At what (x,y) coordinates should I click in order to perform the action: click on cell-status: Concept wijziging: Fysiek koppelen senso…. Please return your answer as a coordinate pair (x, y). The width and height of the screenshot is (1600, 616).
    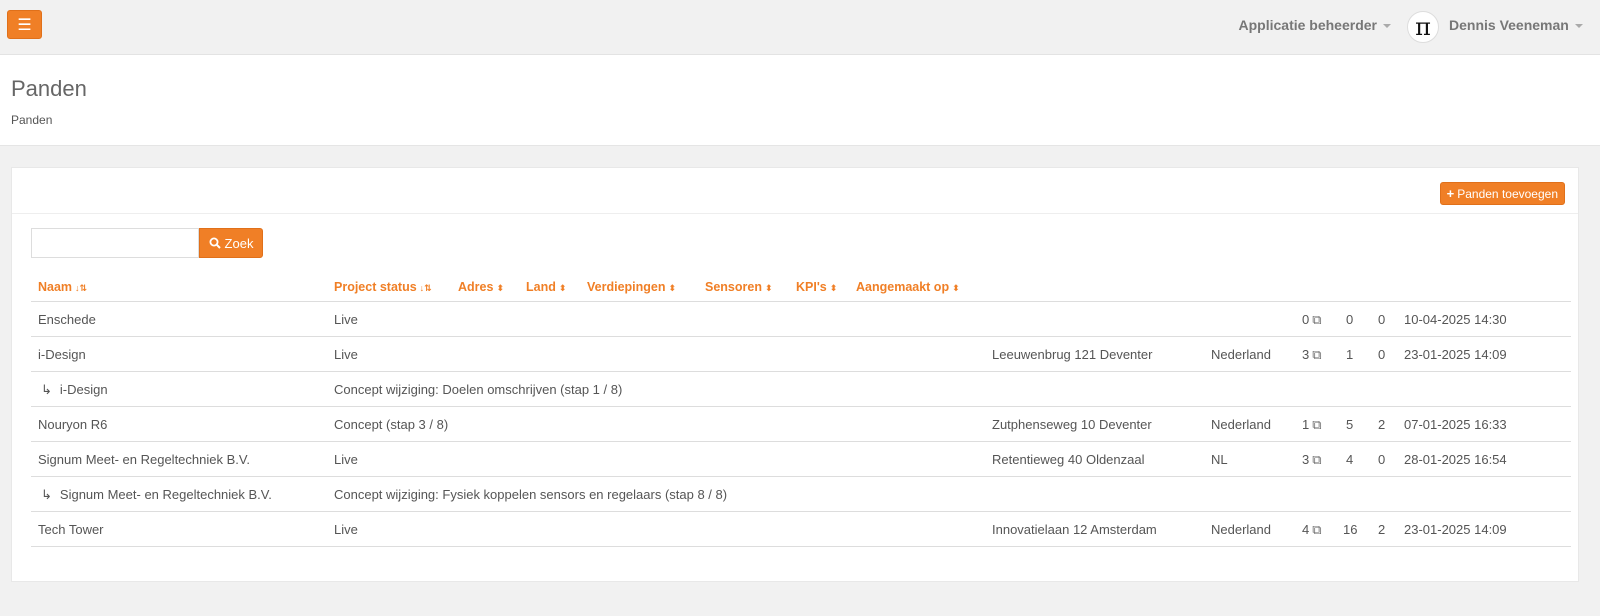
    Looking at the image, I should click on (531, 494).